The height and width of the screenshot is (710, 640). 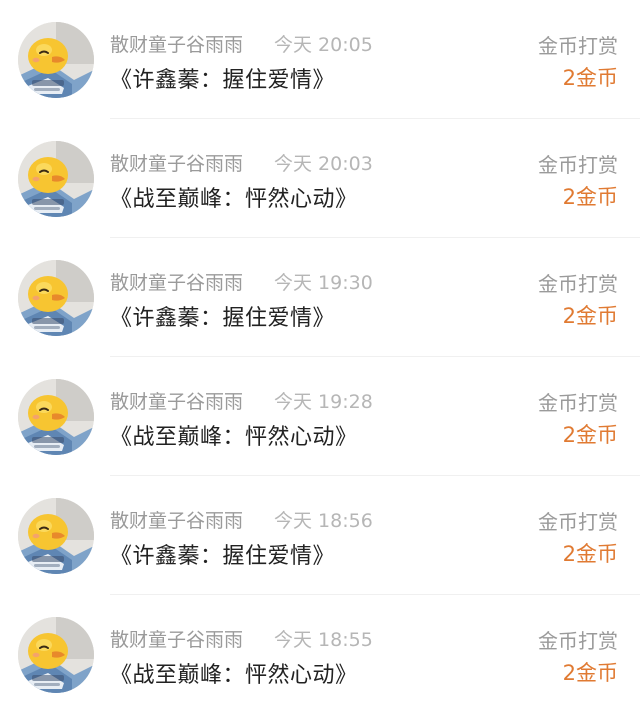 What do you see at coordinates (323, 640) in the screenshot?
I see `record-time: 今天 18:55` at bounding box center [323, 640].